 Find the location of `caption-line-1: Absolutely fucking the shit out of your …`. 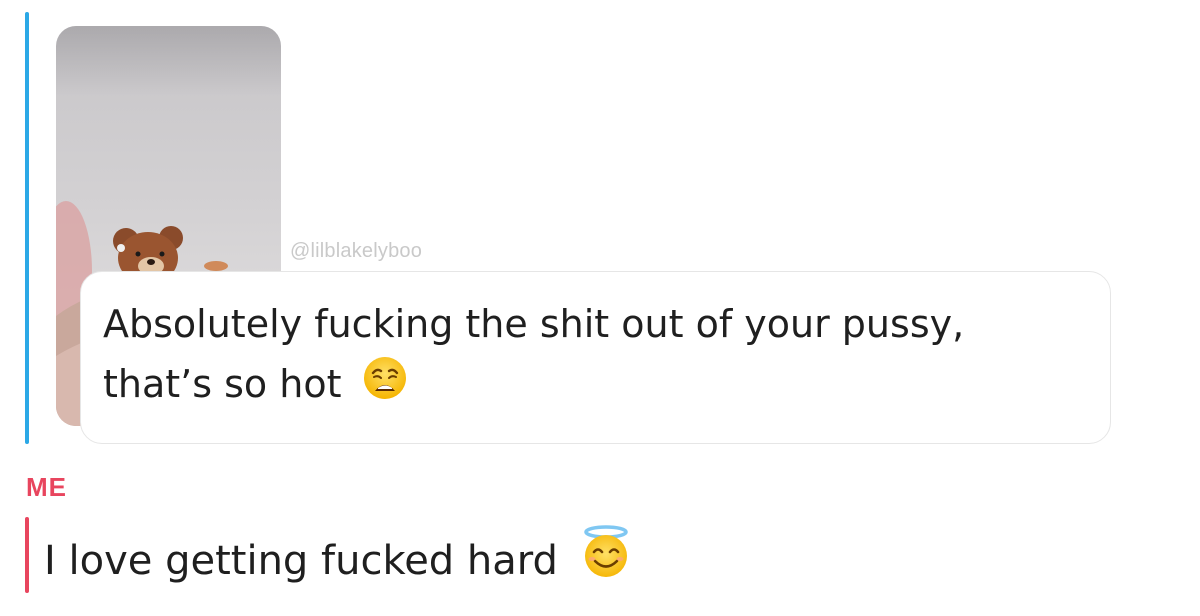

caption-line-1: Absolutely fucking the shit out of your … is located at coordinates (606, 324).